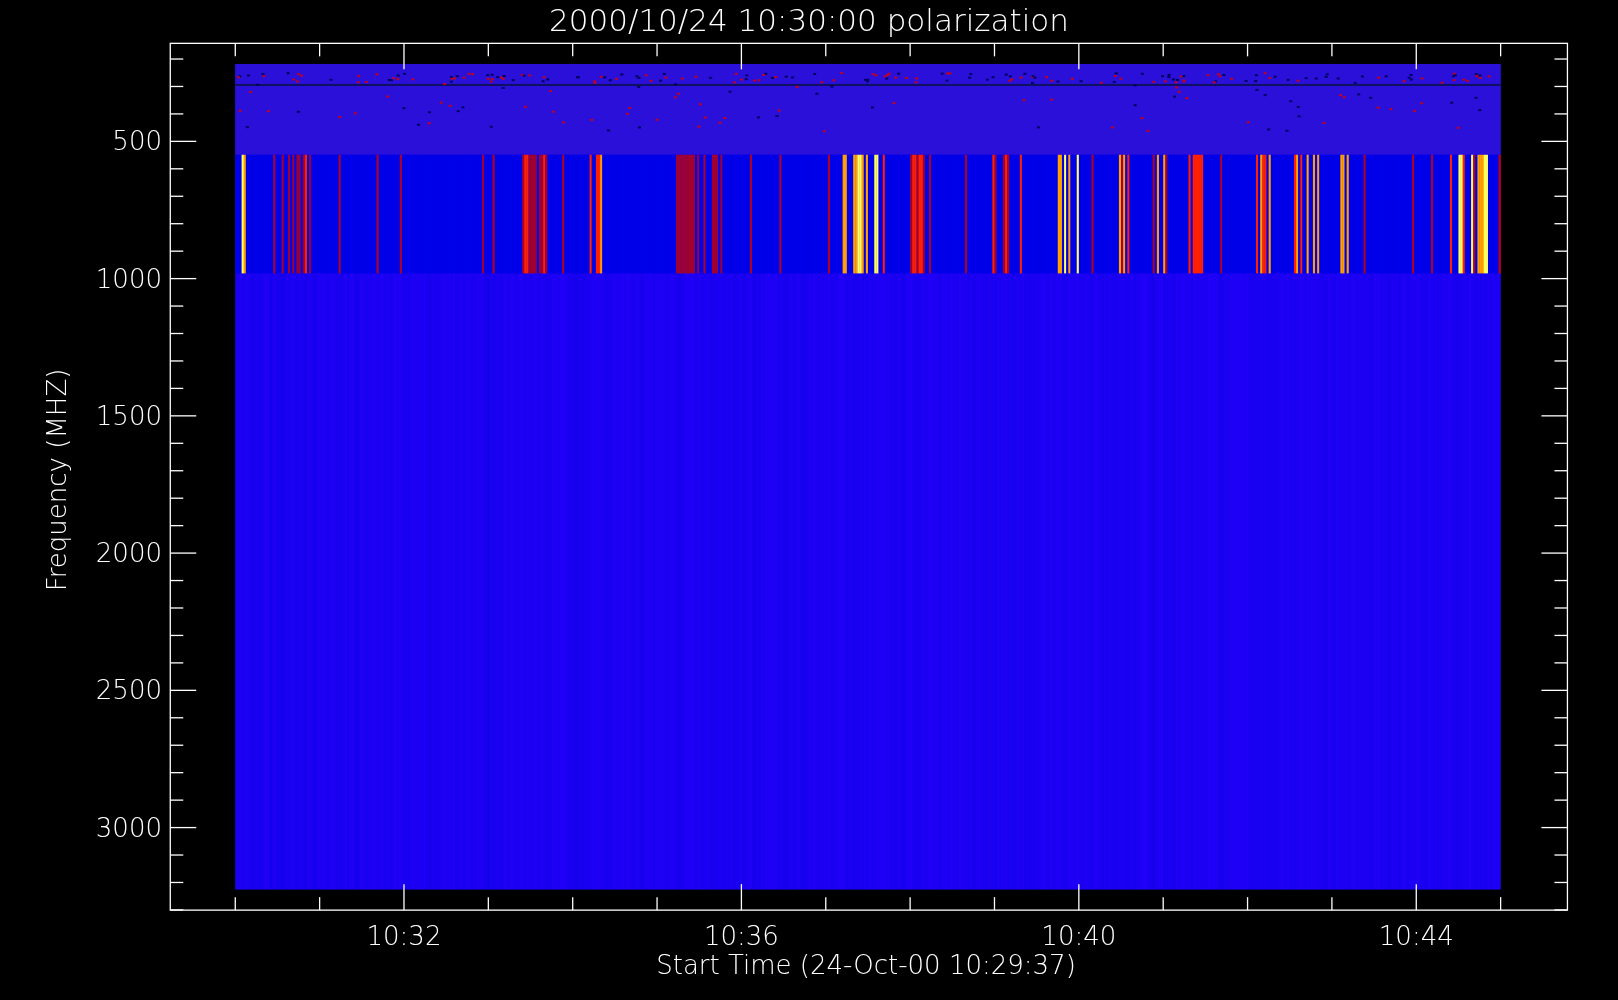 The height and width of the screenshot is (1000, 1618). Describe the element at coordinates (128, 415) in the screenshot. I see `tick-label: 1500` at that location.